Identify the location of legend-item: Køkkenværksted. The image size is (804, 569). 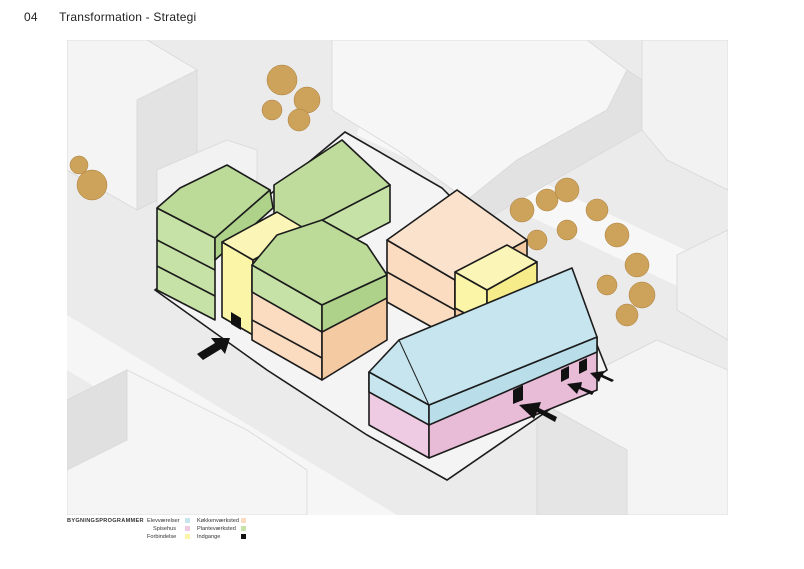
(218, 521).